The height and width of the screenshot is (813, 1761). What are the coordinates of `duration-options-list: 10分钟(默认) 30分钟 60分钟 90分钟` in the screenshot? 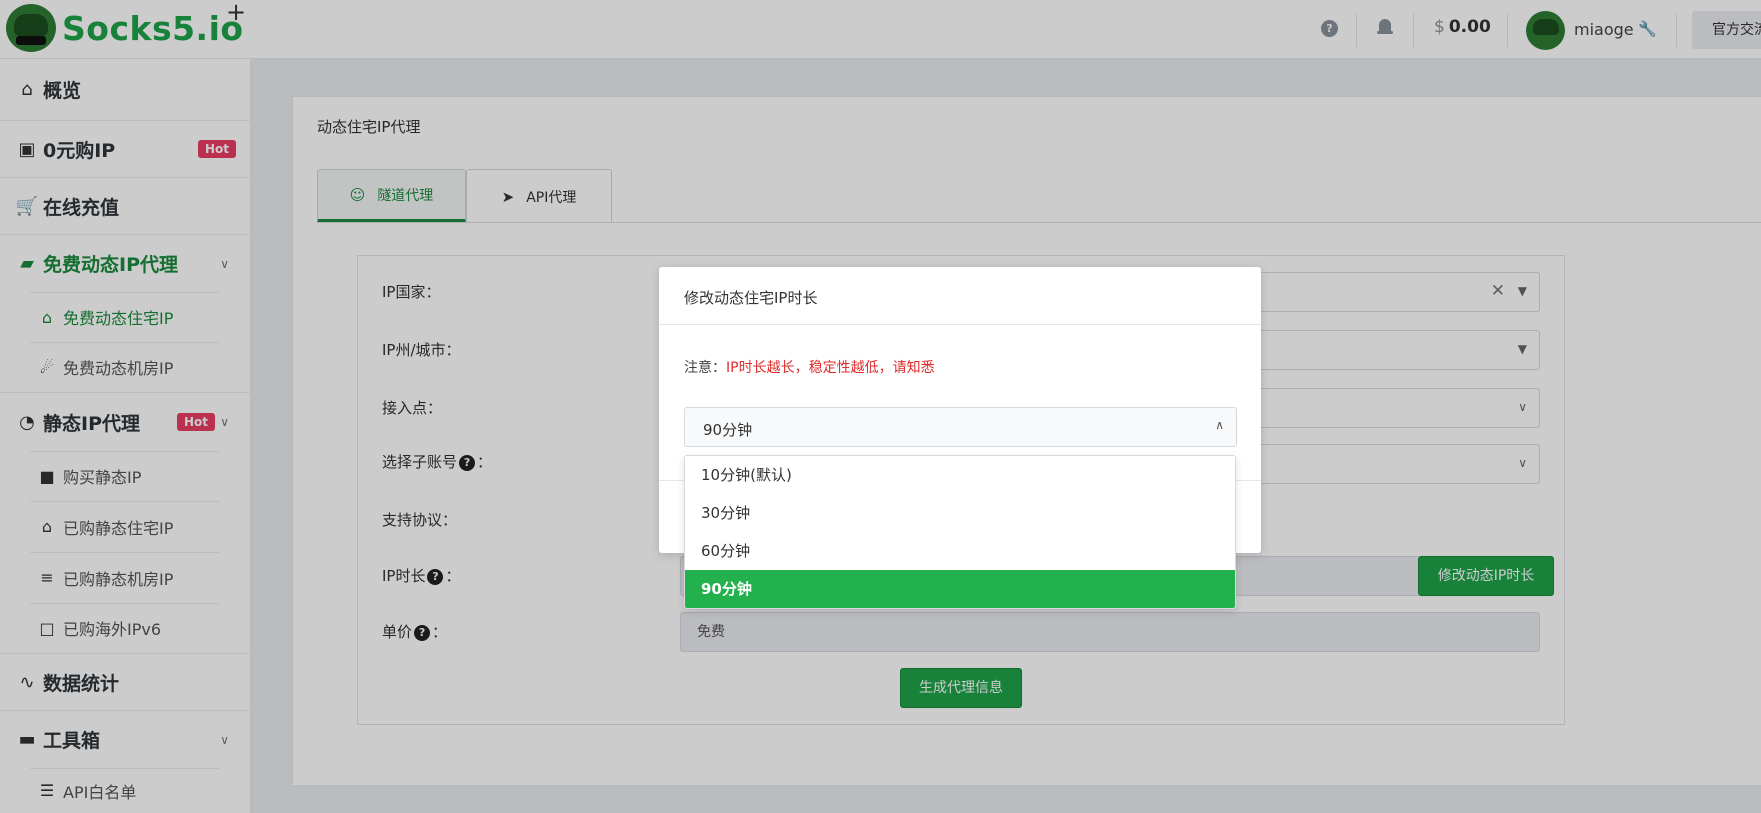 It's located at (960, 532).